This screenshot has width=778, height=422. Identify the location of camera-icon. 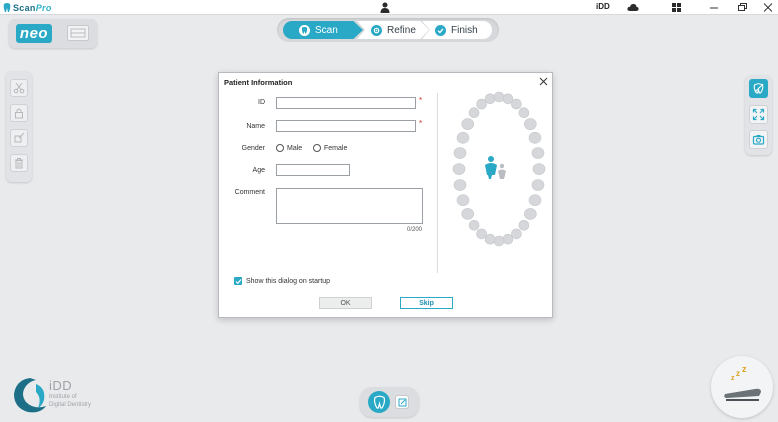
(758, 140).